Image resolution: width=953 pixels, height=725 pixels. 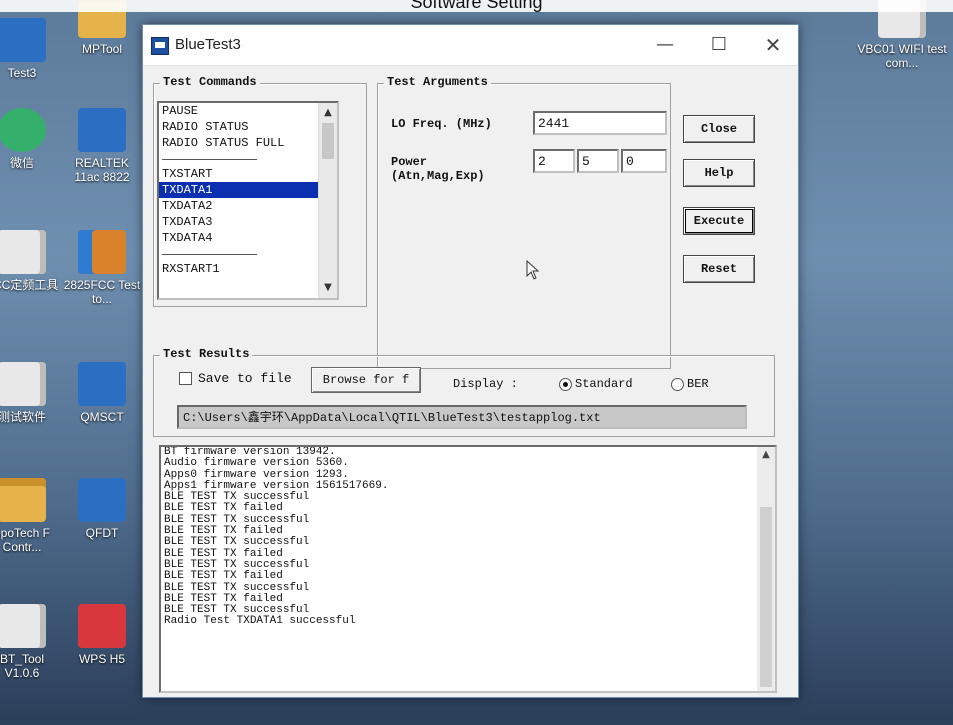 I want to click on lo-freq-input: 2441, so click(x=600, y=123).